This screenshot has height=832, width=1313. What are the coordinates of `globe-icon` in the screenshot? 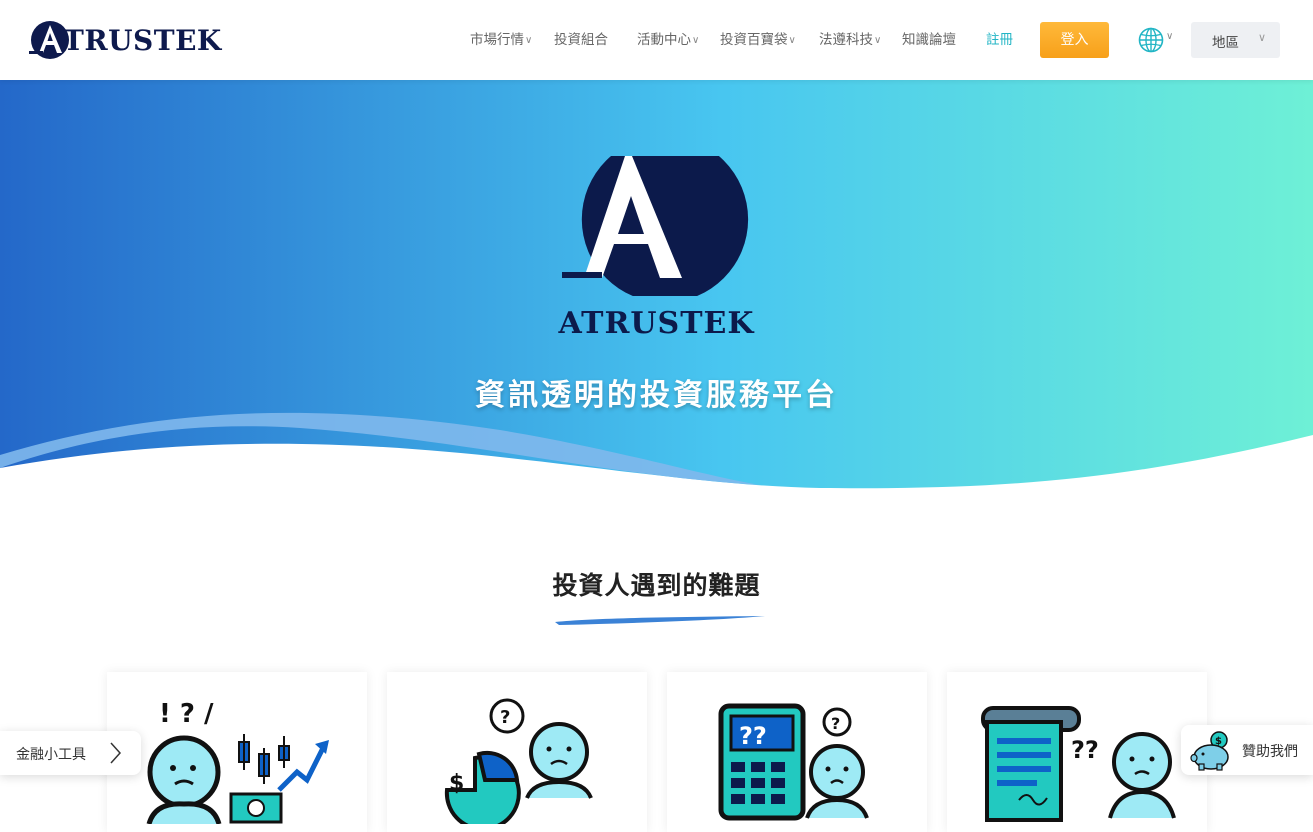 It's located at (1151, 40).